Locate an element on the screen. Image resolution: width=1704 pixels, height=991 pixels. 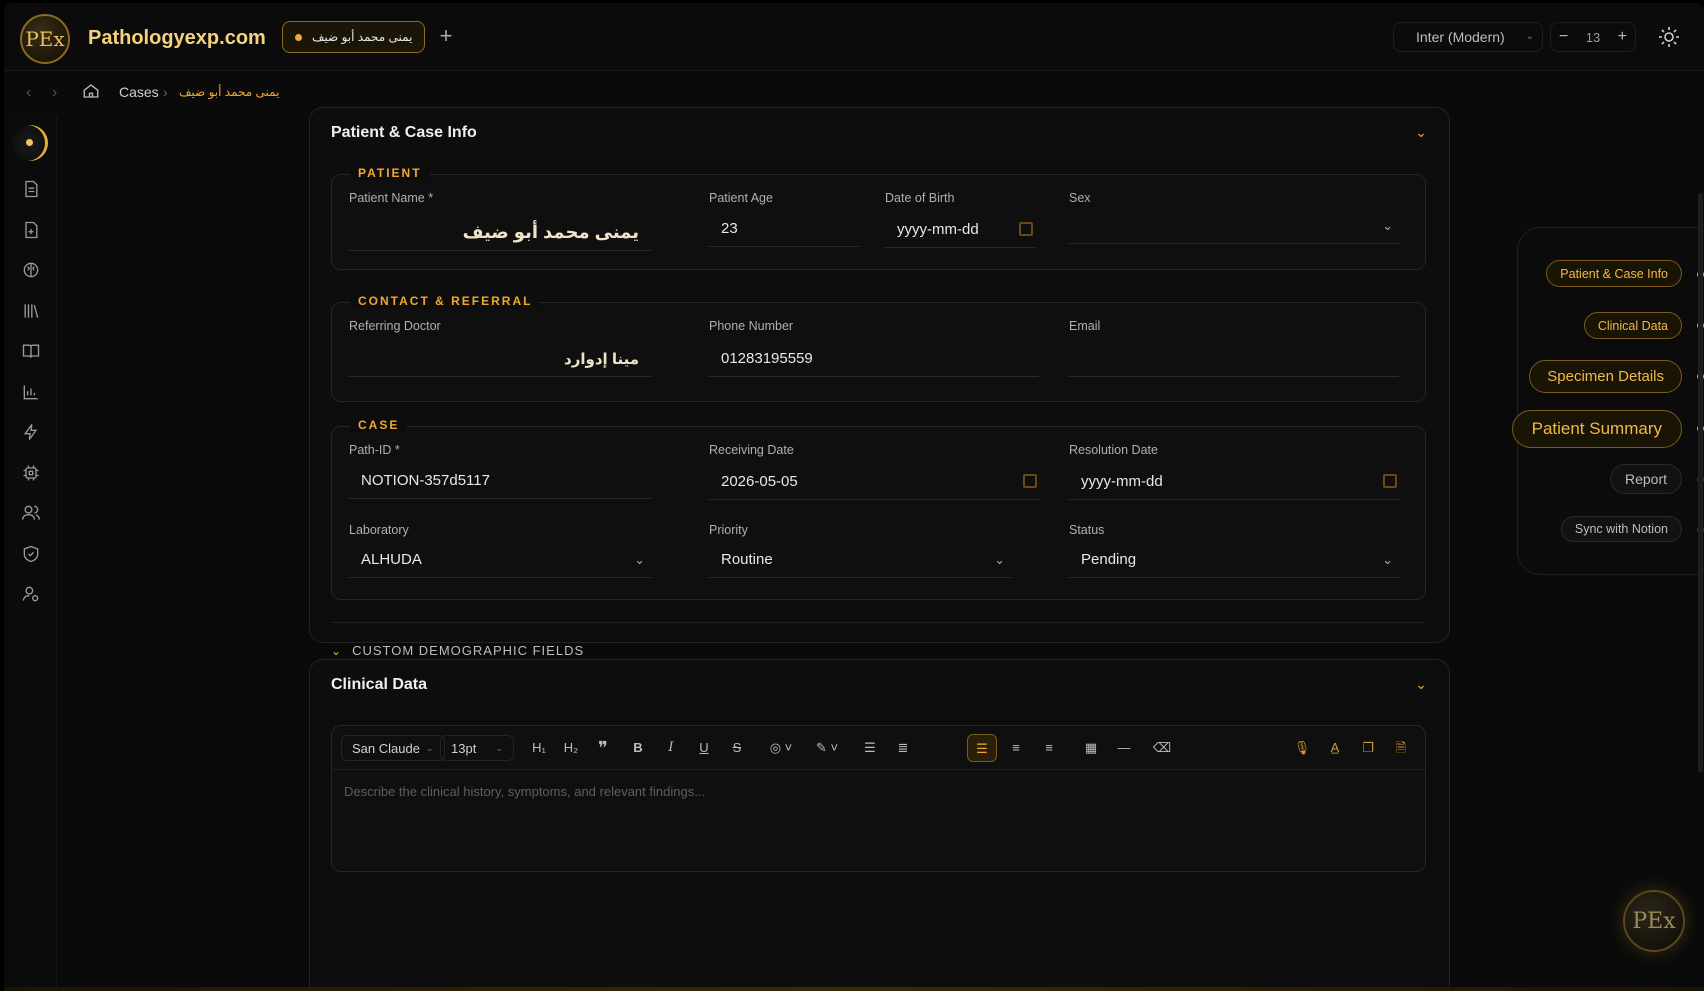
file-import-icon is located at coordinates (31, 230).